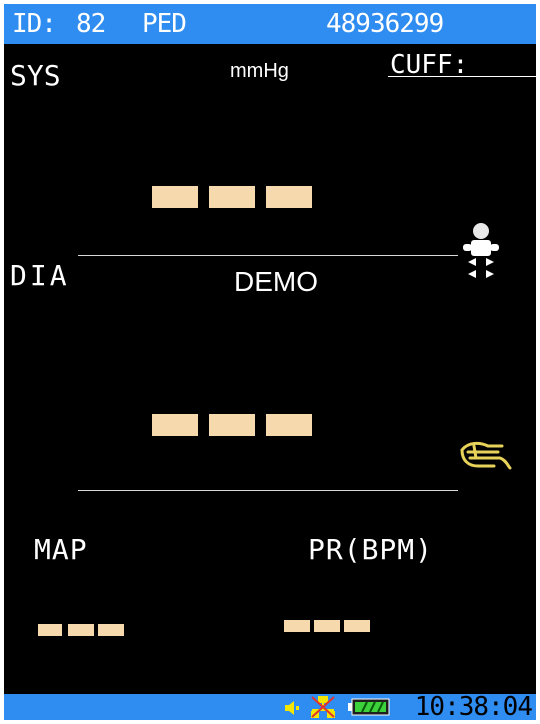 Image resolution: width=540 pixels, height=724 pixels. What do you see at coordinates (91, 24) in the screenshot?
I see `patient-id-value: 82` at bounding box center [91, 24].